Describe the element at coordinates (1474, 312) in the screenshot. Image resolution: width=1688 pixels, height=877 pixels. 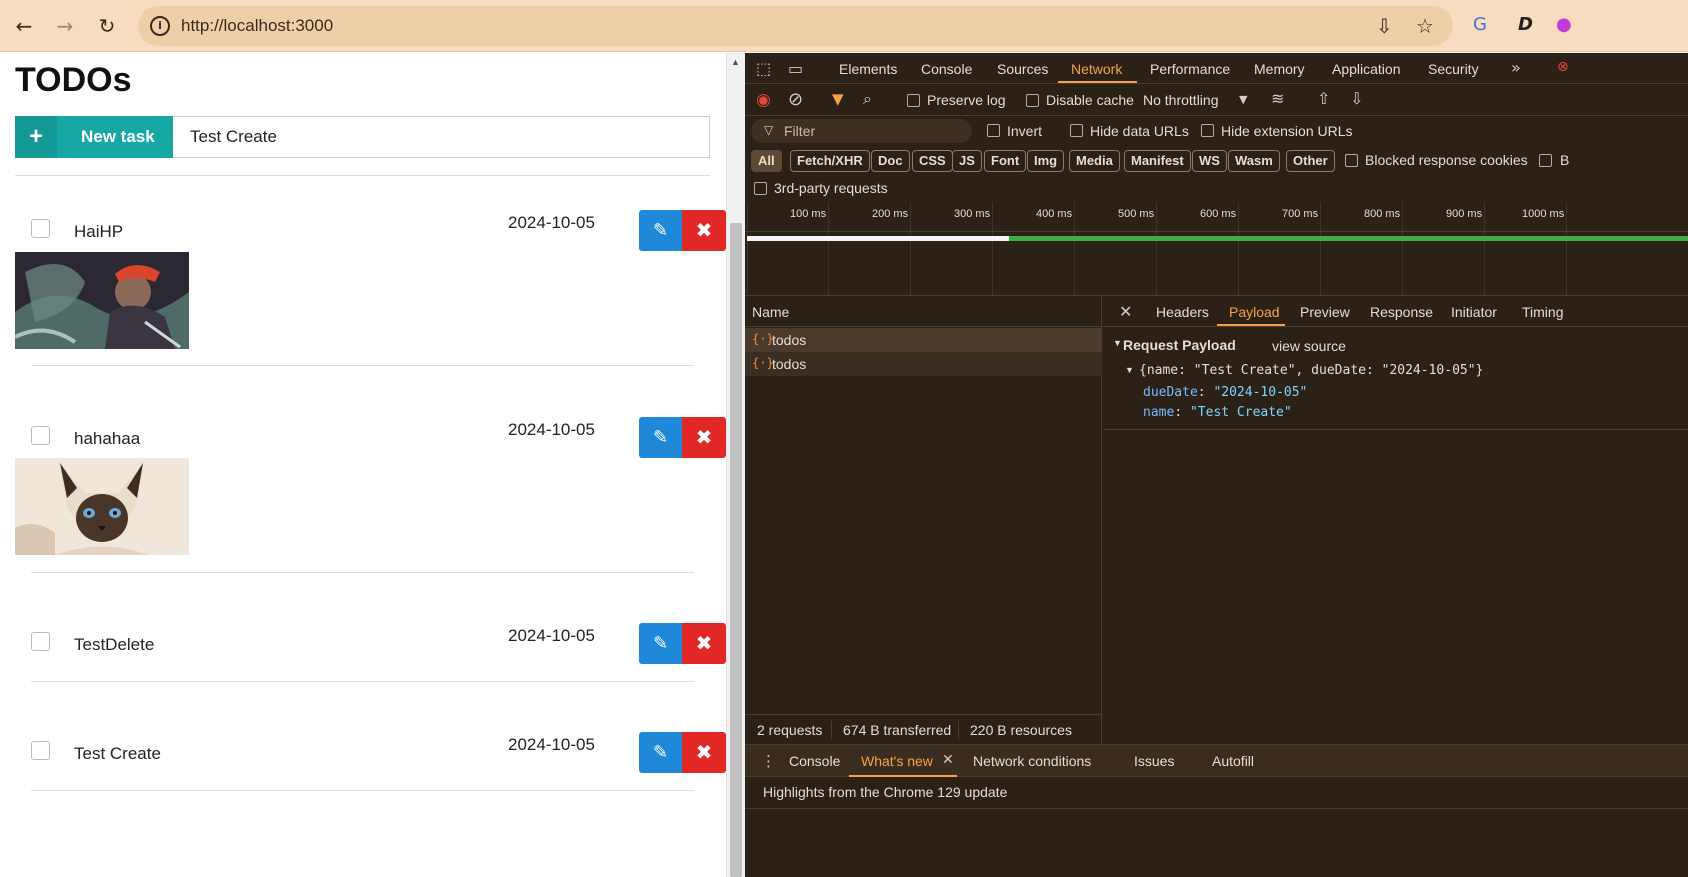
I see `tab-initiator: Initiator` at that location.